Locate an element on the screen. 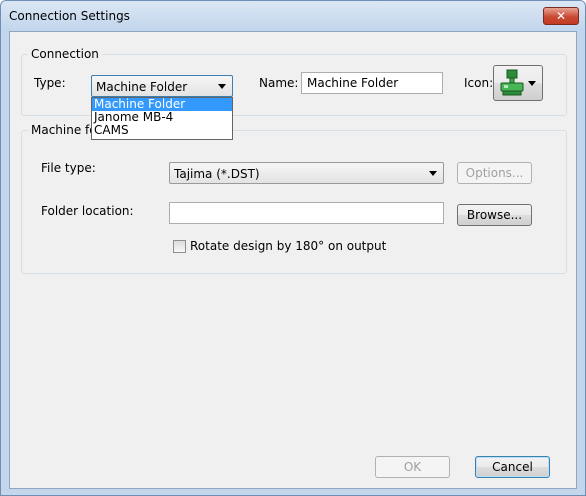 This screenshot has width=586, height=496. folder-location-label: Folder location: is located at coordinates (87, 211).